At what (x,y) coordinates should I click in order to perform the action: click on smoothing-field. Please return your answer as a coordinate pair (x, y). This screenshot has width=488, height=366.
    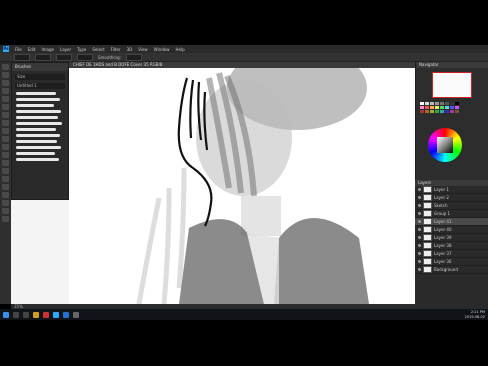
    Looking at the image, I should click on (133, 57).